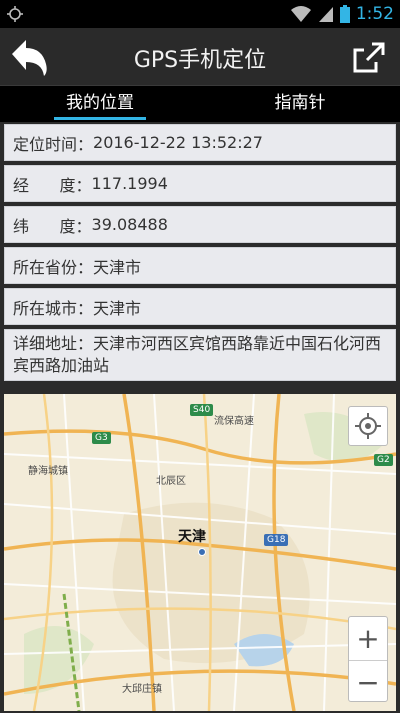  Describe the element at coordinates (300, 14) in the screenshot. I see `wifi-icon` at that location.